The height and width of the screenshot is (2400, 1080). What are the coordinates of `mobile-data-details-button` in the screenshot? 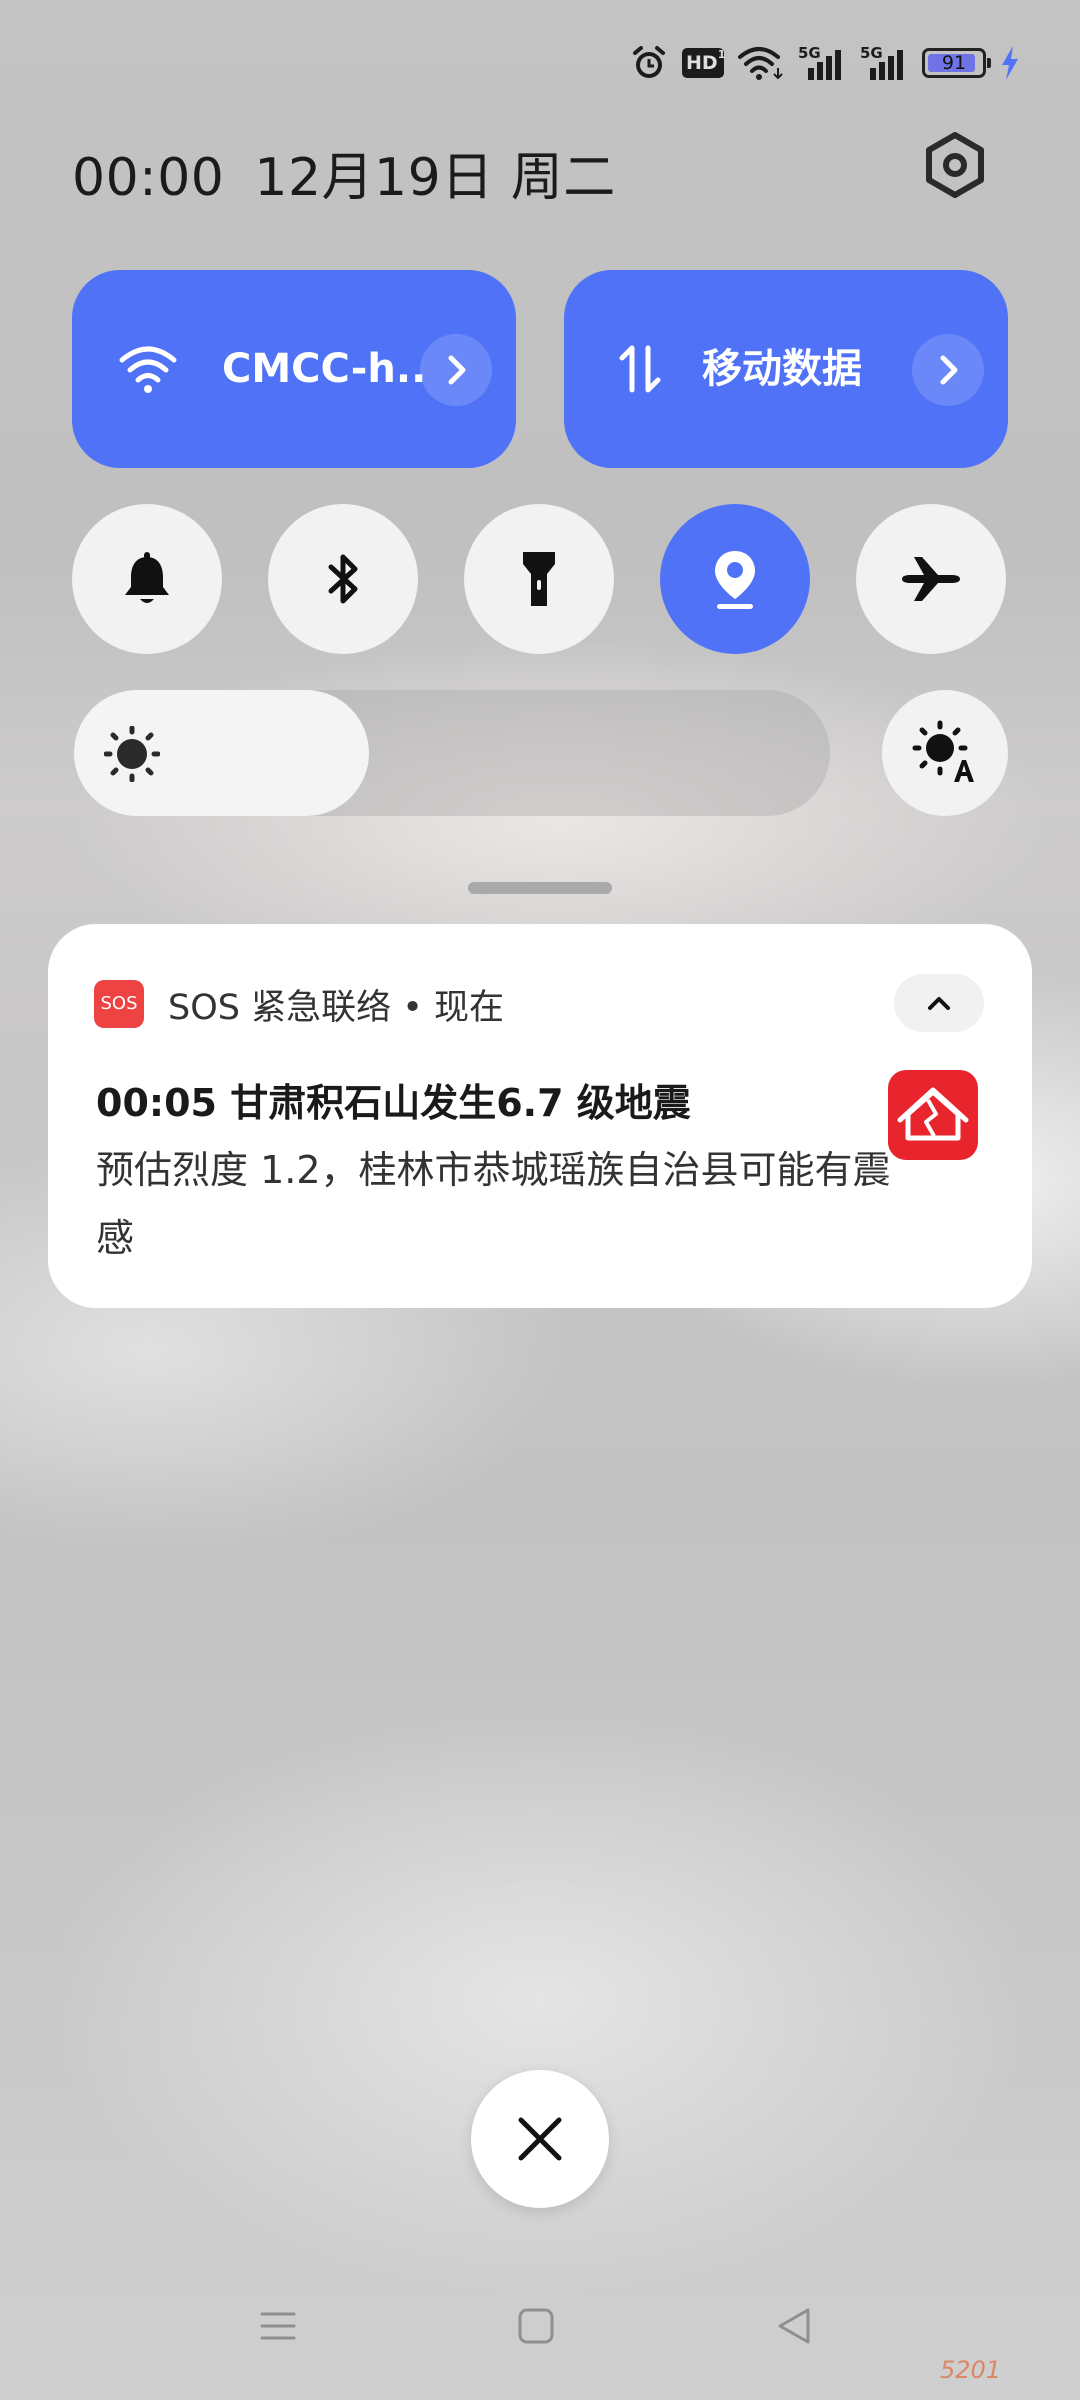 It's located at (948, 370).